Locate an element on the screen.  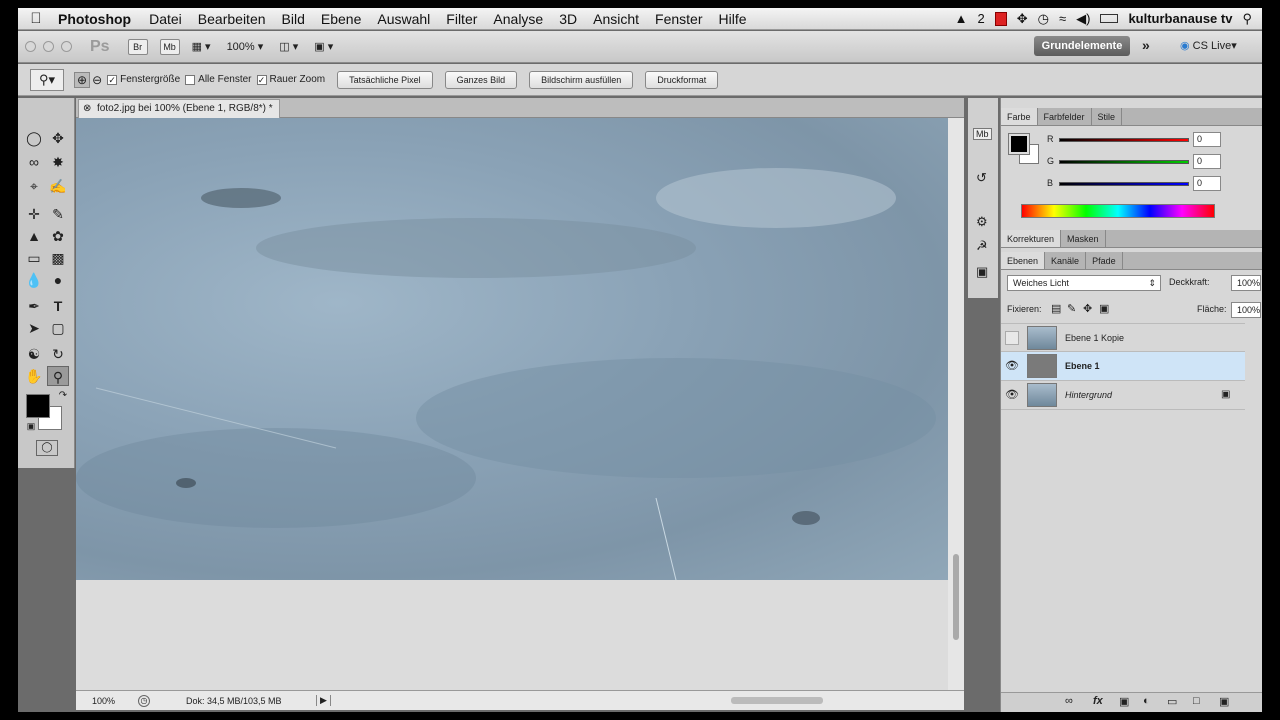
layer-name: Hintergrund is located at coordinates (1088, 395).